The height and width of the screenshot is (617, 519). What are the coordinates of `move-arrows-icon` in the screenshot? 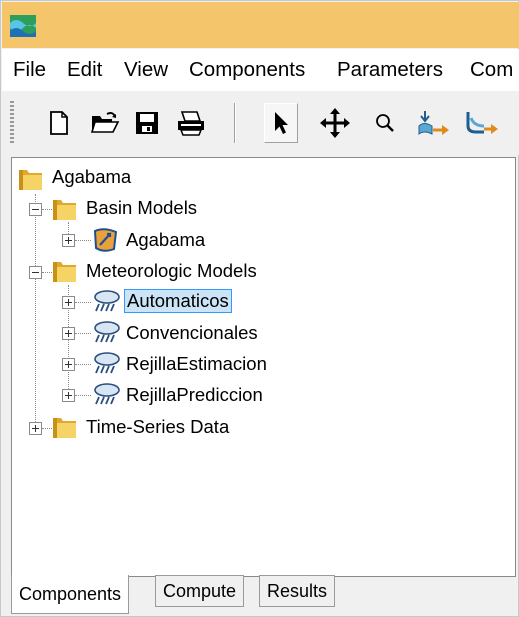 It's located at (335, 123).